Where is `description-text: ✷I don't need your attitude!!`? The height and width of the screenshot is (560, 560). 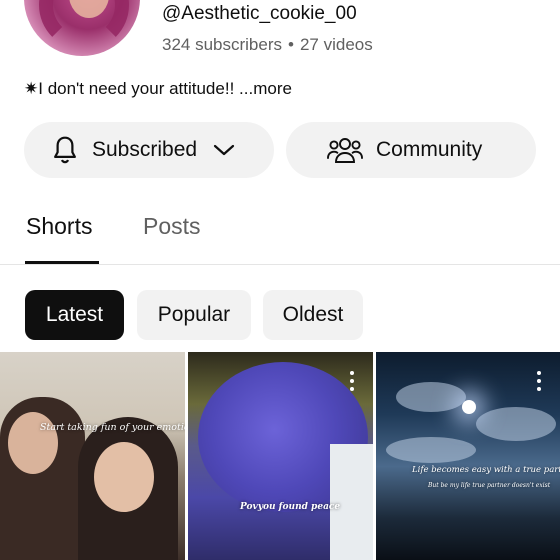 description-text: ✷I don't need your attitude!! is located at coordinates (129, 88).